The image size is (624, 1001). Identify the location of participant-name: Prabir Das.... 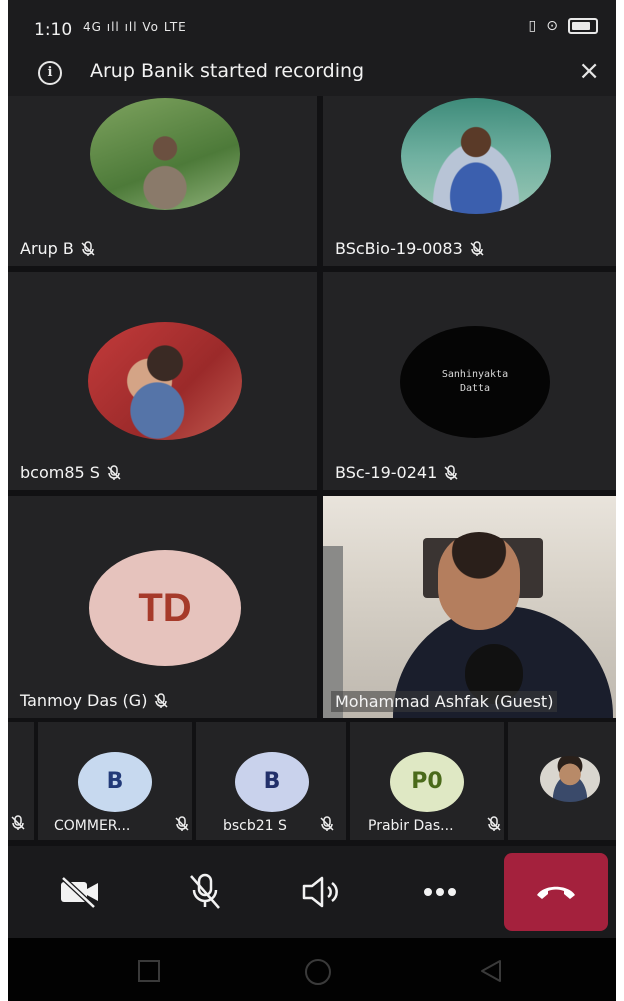
(411, 826).